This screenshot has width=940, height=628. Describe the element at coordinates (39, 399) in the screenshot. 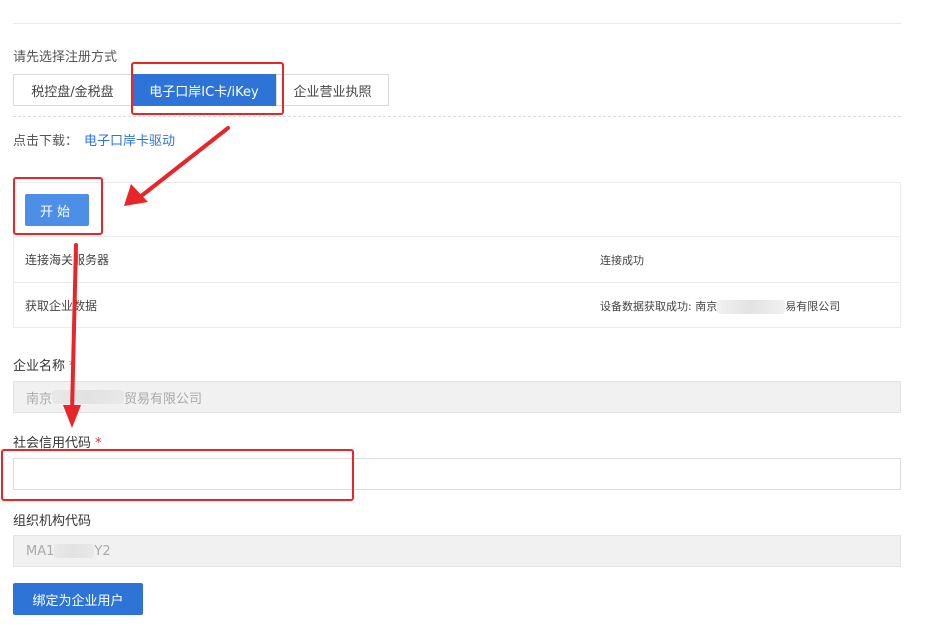

I see `company-name-prefix: 南京` at that location.